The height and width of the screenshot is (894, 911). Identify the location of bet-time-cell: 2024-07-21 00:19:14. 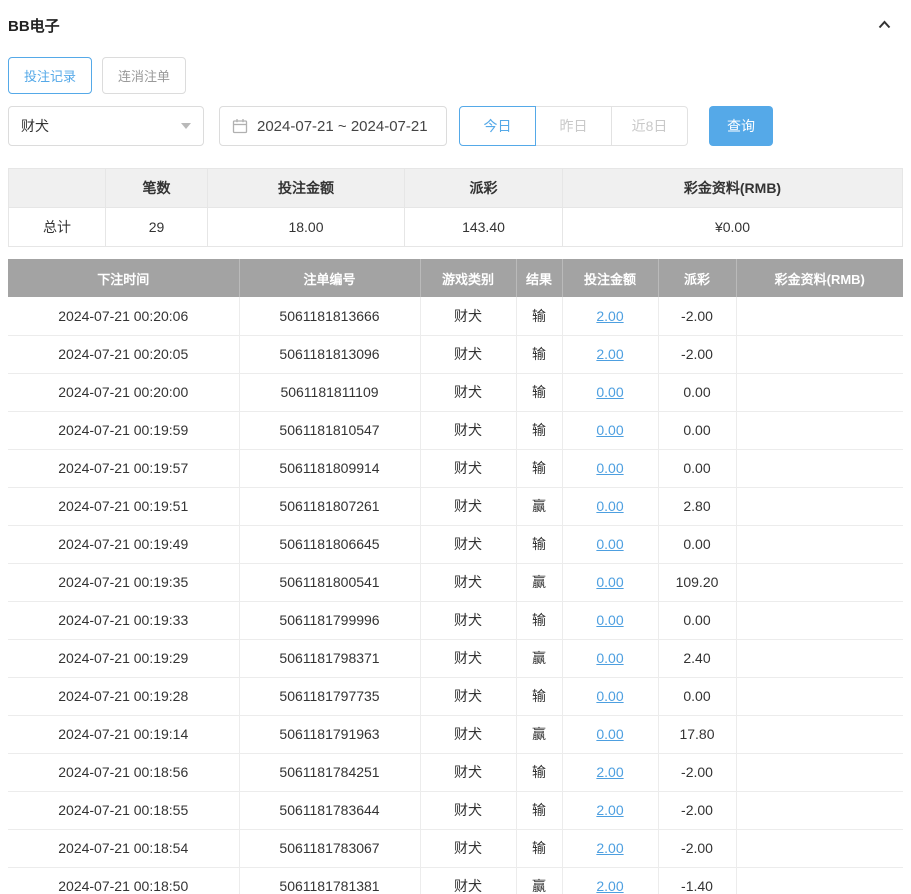
(124, 734).